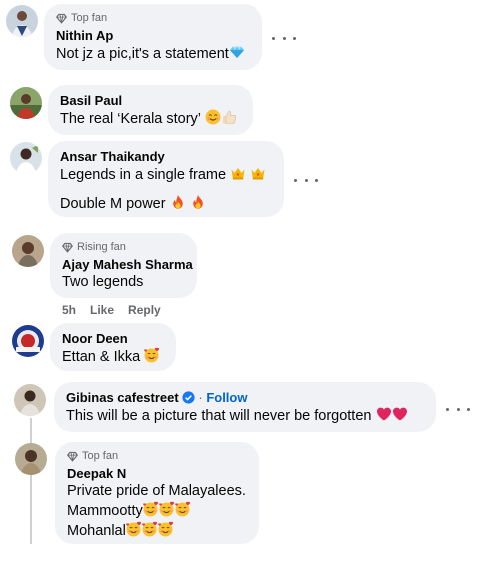 The height and width of the screenshot is (578, 495). What do you see at coordinates (113, 357) in the screenshot?
I see `comment-text: Ettan & Ikka` at bounding box center [113, 357].